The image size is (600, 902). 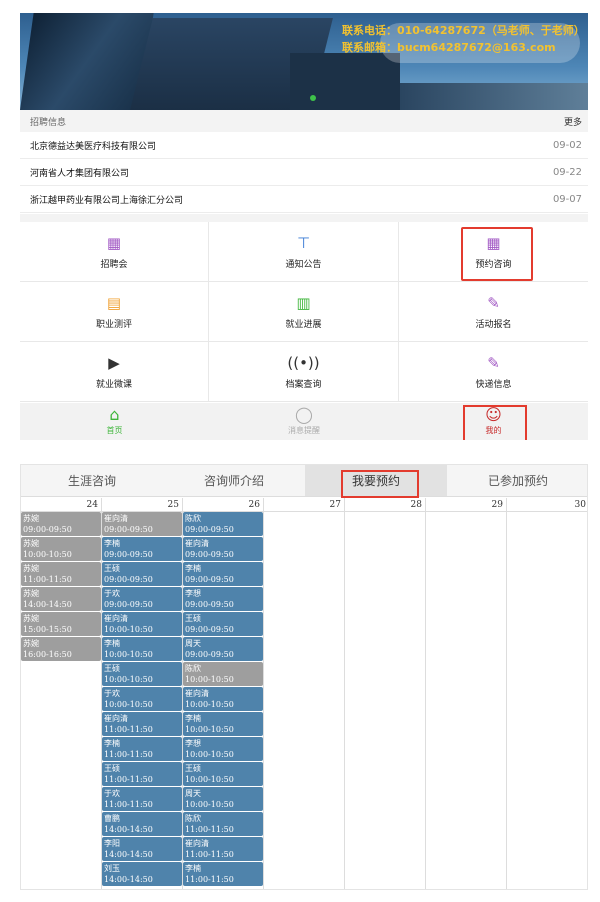 I want to click on menu-job-fair: ▦ 招聘会, so click(x=114, y=252).